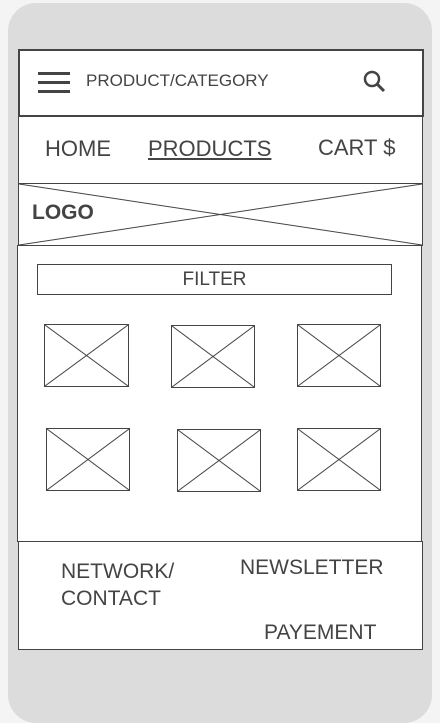 The height and width of the screenshot is (723, 440). I want to click on logo: LOGO, so click(63, 212).